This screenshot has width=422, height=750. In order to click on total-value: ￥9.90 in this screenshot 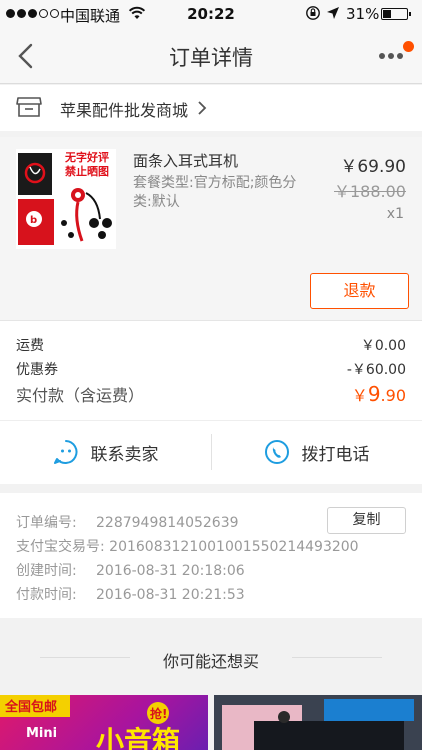, I will do `click(379, 394)`.